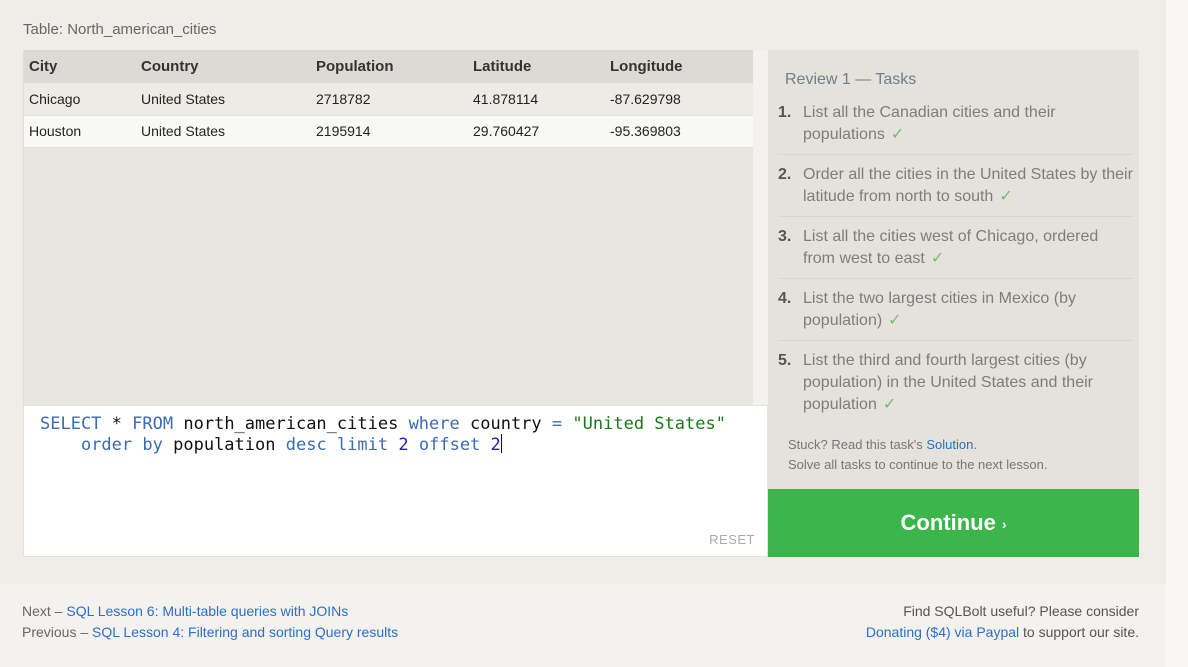  I want to click on code-identifier: country, so click(506, 424).